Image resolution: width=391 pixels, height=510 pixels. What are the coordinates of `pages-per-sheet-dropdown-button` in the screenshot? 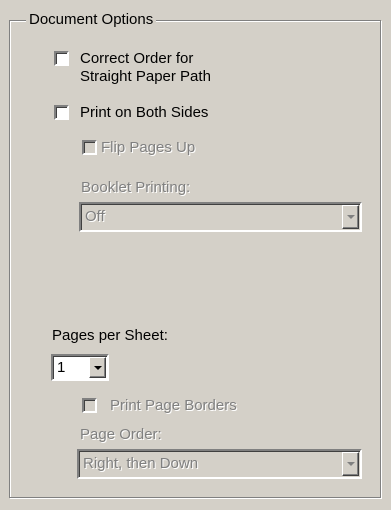 It's located at (97, 367).